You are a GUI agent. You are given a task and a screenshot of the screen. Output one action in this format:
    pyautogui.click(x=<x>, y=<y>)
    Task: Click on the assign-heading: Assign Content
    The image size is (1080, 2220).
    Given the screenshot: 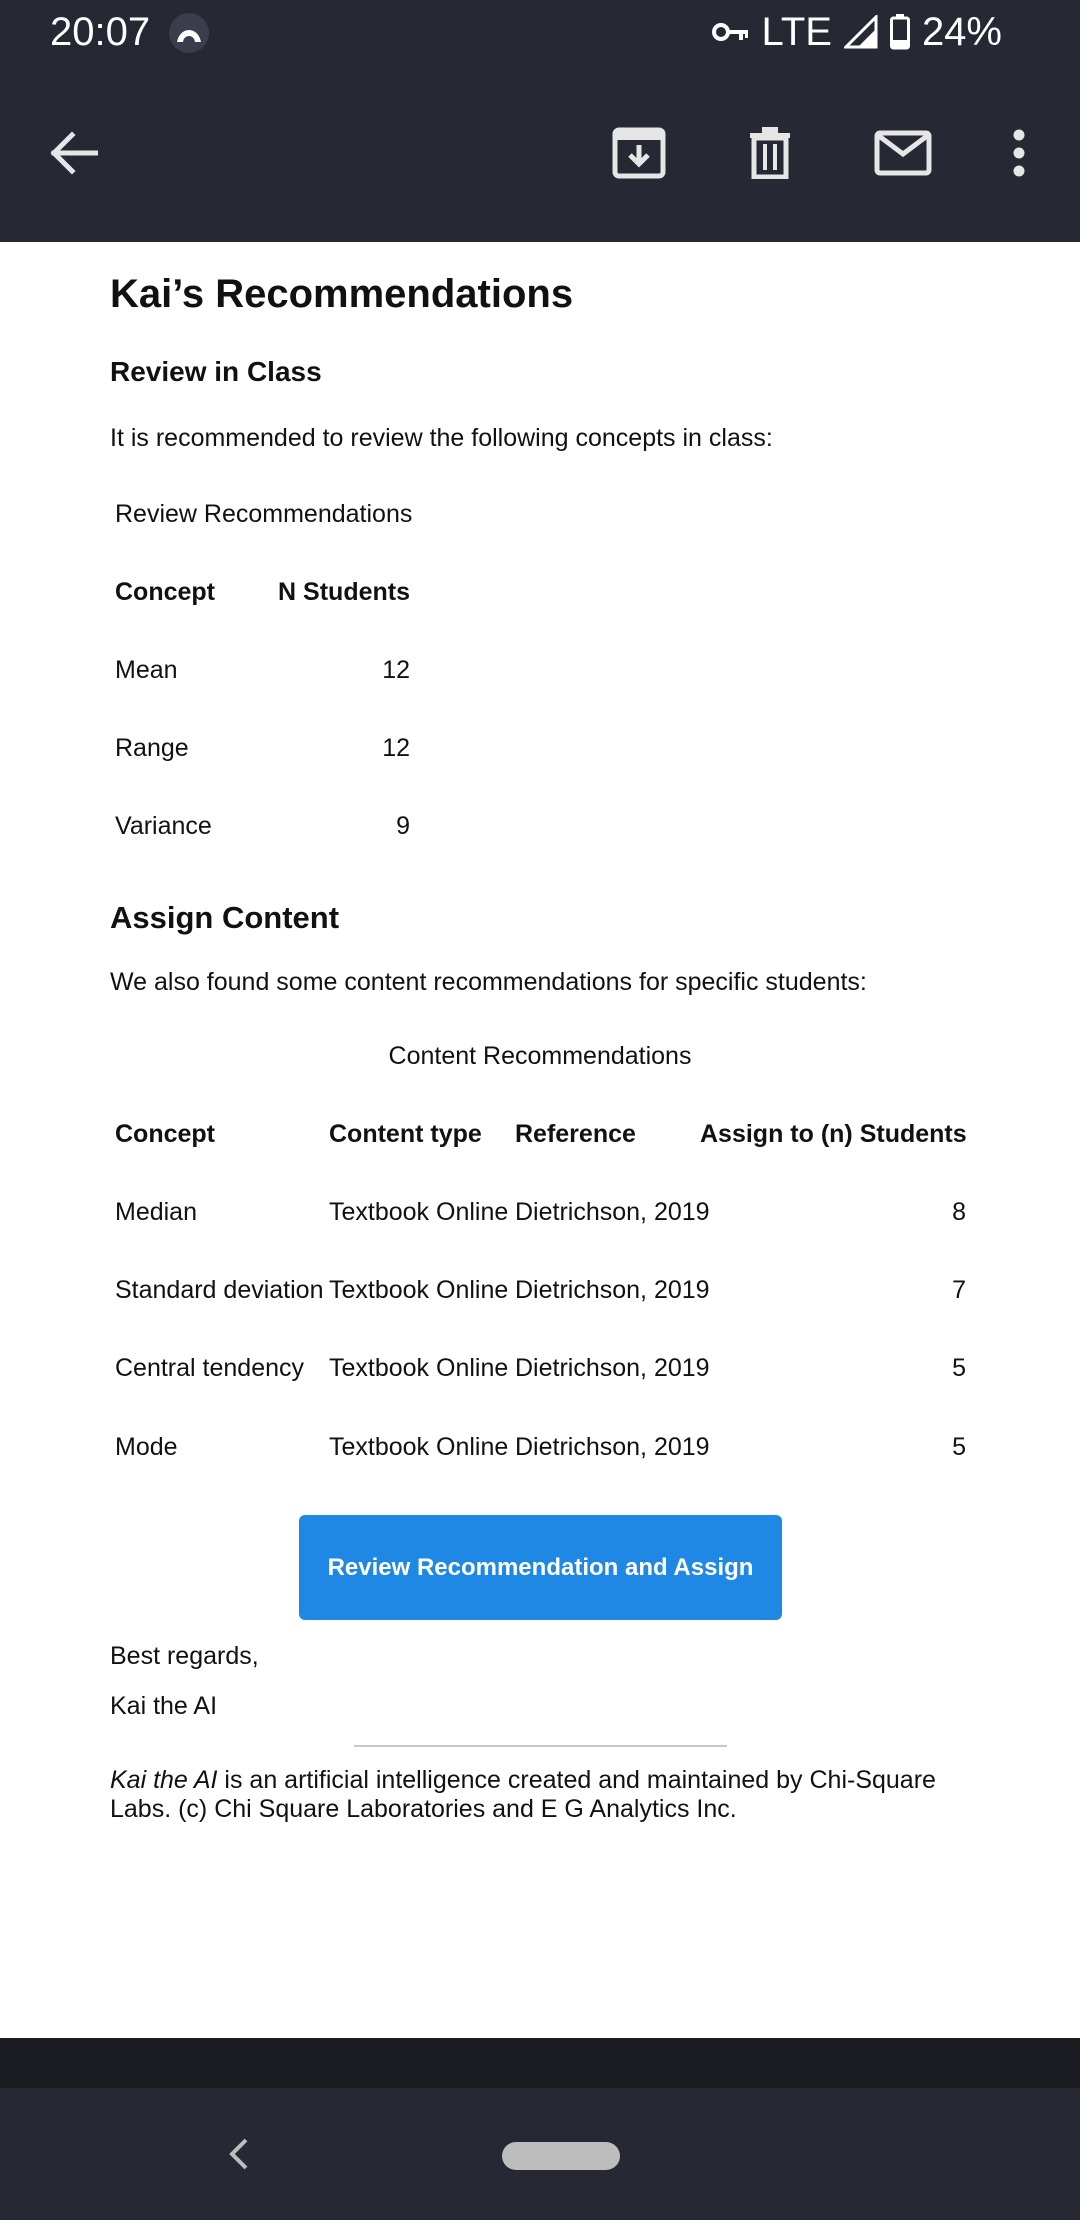 What is the action you would take?
    pyautogui.click(x=225, y=917)
    